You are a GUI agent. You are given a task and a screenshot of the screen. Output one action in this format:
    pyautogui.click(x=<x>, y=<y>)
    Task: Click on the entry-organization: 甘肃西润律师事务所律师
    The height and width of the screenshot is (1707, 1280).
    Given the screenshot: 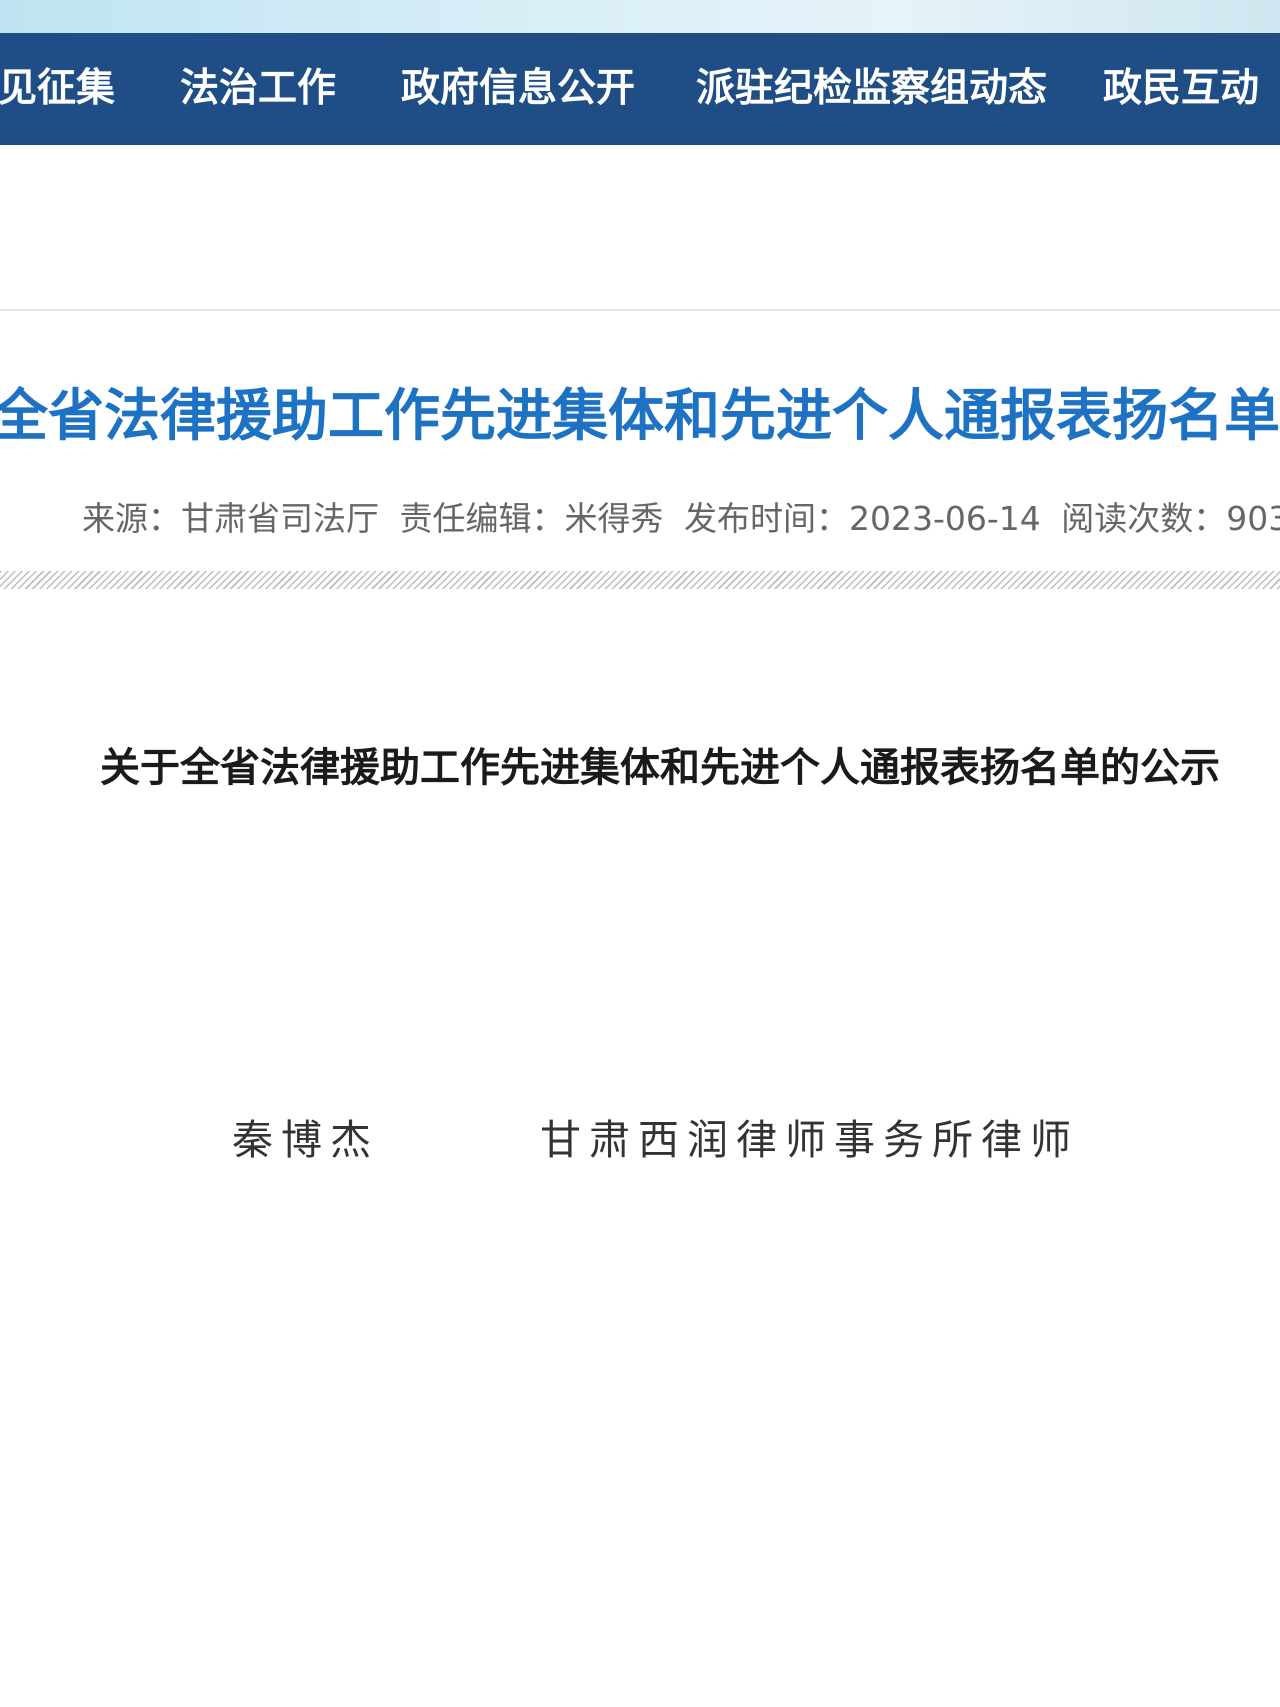 What is the action you would take?
    pyautogui.click(x=809, y=1140)
    